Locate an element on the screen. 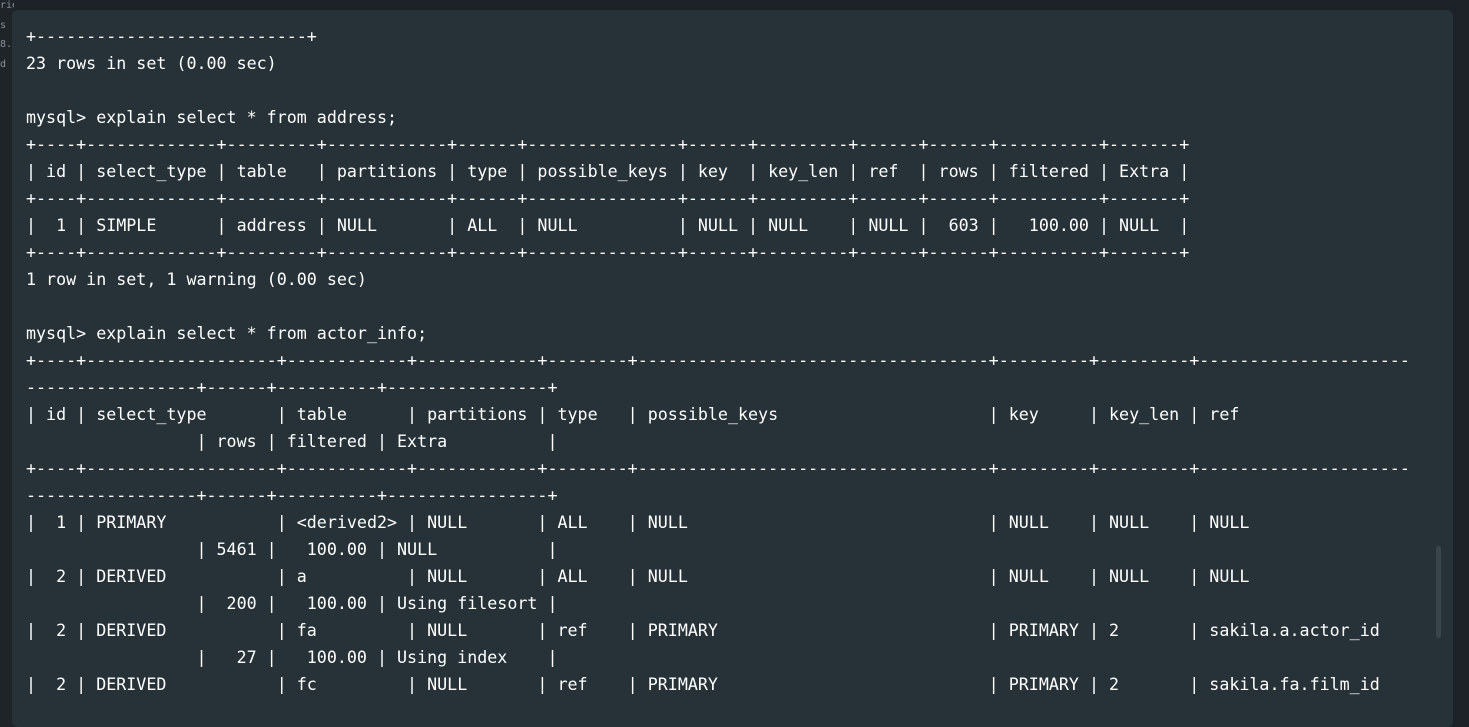 The height and width of the screenshot is (727, 1469). terminal-line: | 200 | 100.00 | Using filesort | is located at coordinates (292, 603).